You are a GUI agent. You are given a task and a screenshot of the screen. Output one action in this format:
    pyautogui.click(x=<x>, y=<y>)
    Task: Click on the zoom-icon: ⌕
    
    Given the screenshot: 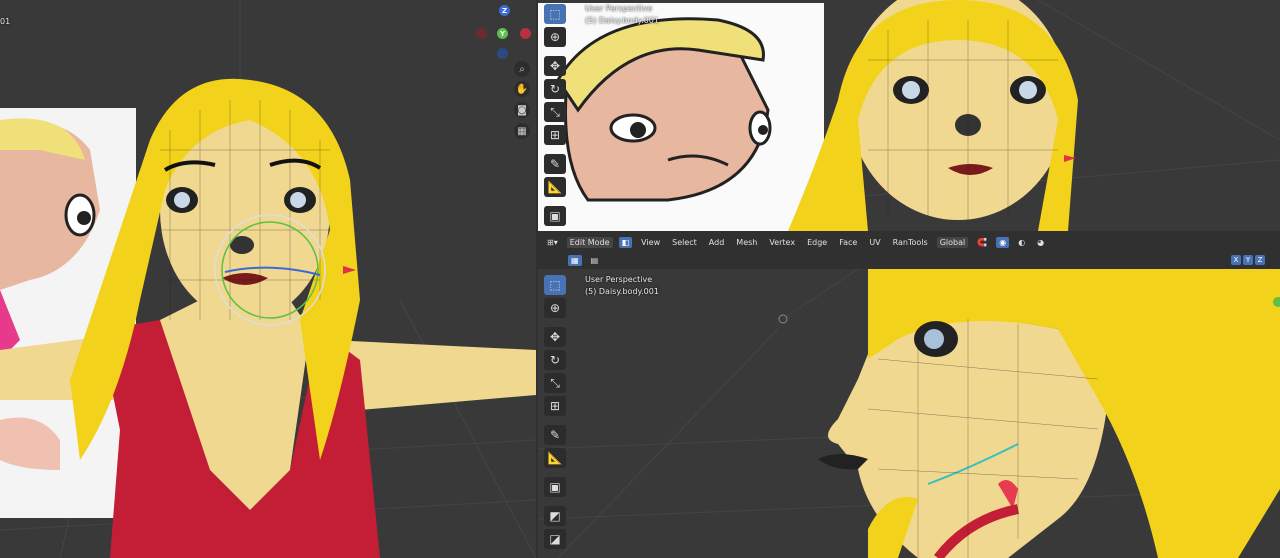 What is the action you would take?
    pyautogui.click(x=522, y=69)
    